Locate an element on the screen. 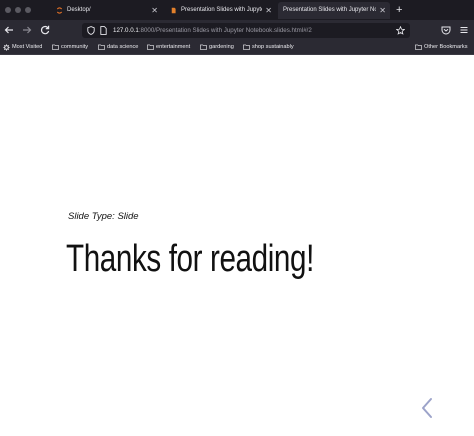 The height and width of the screenshot is (436, 474). bookmark-most-visited: Most Visited is located at coordinates (22, 47).